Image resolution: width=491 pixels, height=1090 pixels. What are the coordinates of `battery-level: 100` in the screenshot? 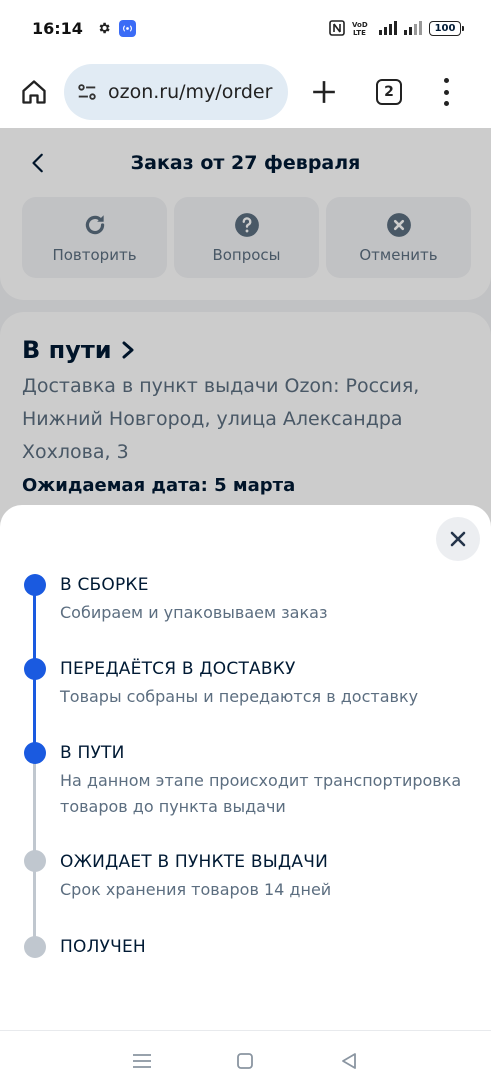 It's located at (445, 28).